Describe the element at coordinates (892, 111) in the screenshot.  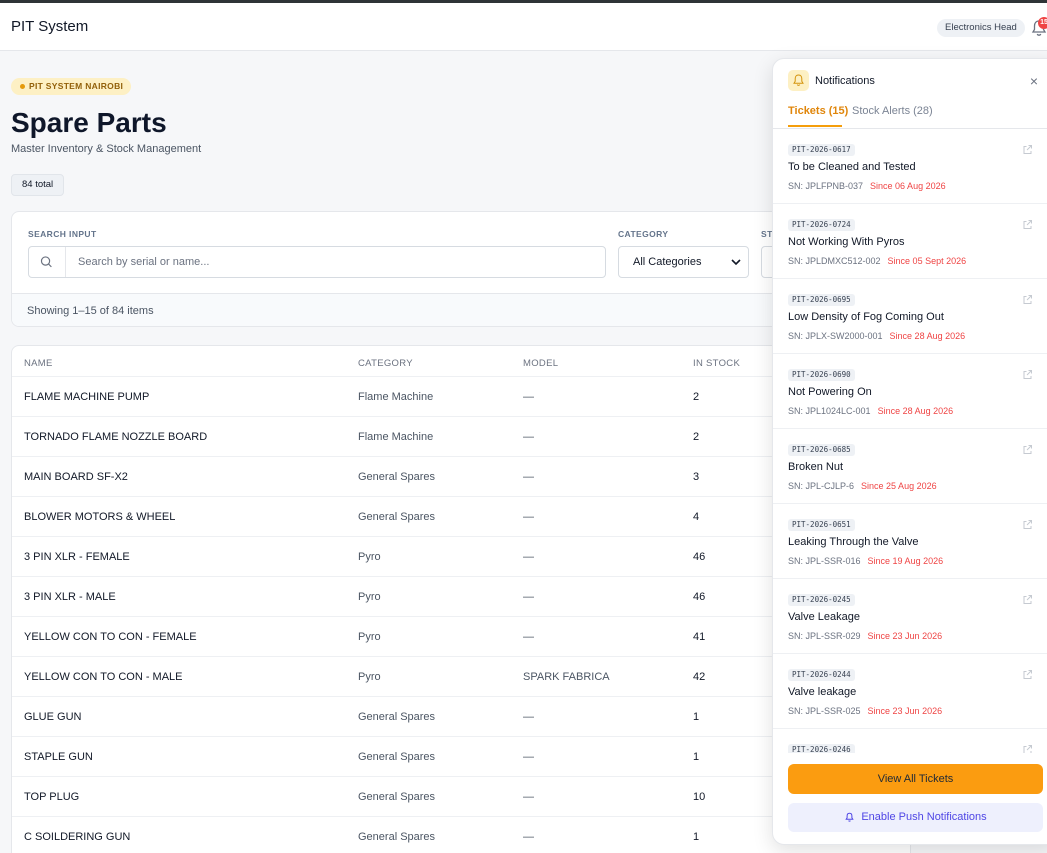
I see `tab-stock-alerts: Stock Alerts (28)` at that location.